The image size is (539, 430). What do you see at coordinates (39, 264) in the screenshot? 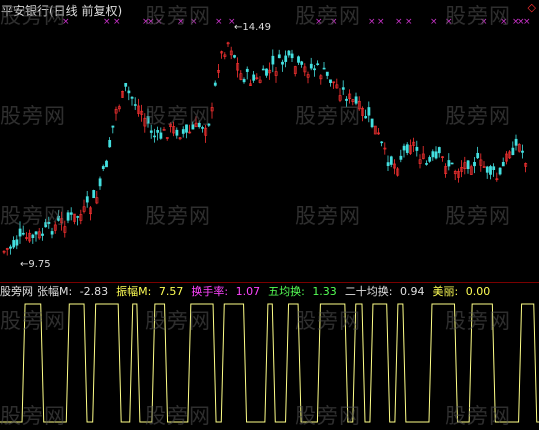
I see `low-price-value: 9.75` at bounding box center [39, 264].